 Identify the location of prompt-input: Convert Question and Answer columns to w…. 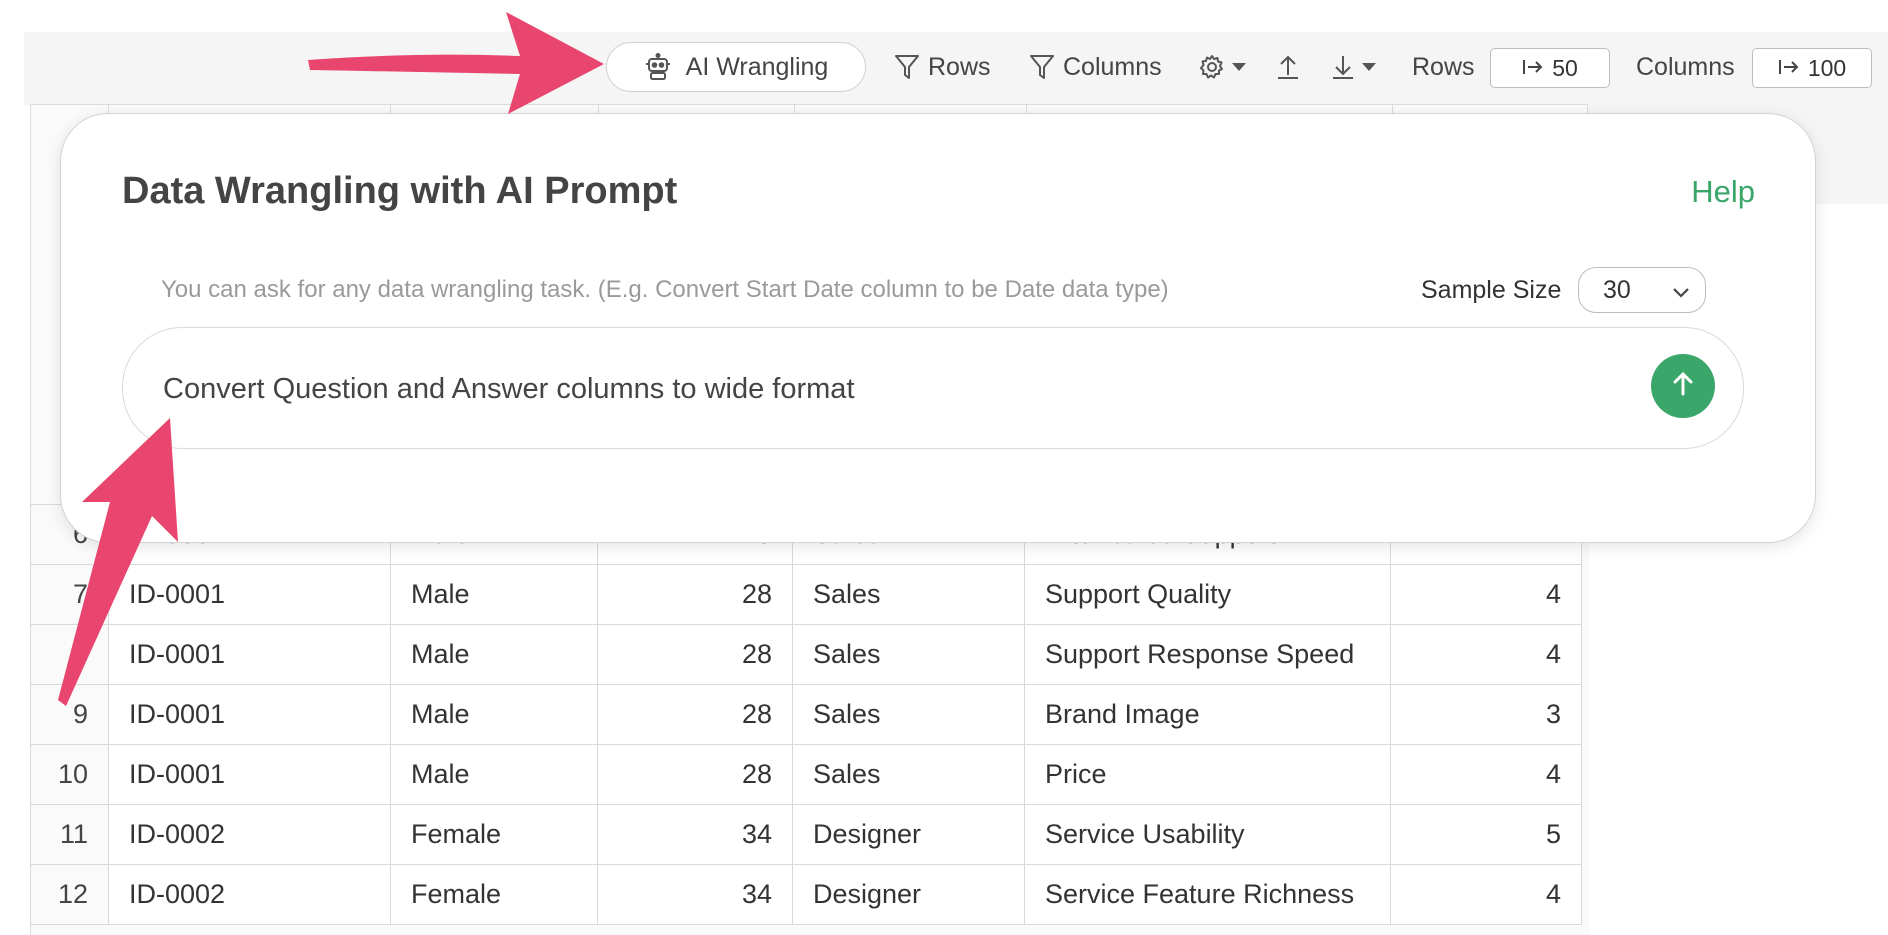
(933, 388).